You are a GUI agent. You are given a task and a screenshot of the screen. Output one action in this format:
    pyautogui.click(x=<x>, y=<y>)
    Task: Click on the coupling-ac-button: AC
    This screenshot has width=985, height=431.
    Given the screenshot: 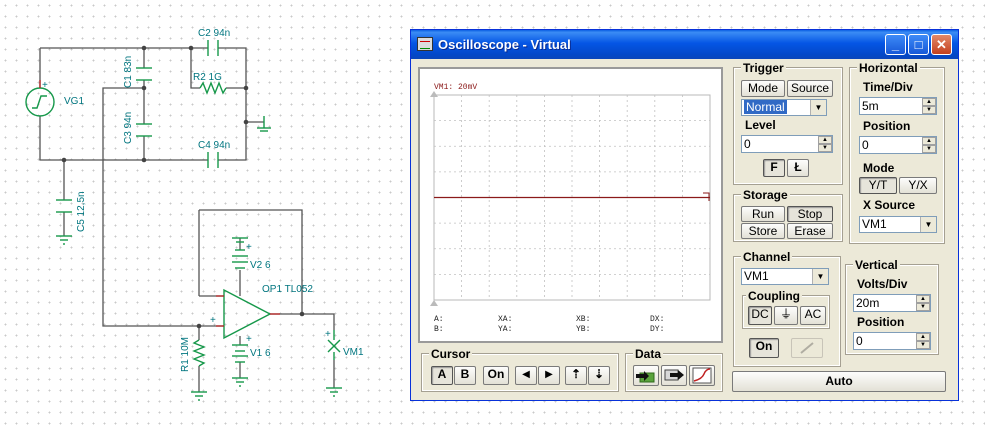 What is the action you would take?
    pyautogui.click(x=813, y=315)
    